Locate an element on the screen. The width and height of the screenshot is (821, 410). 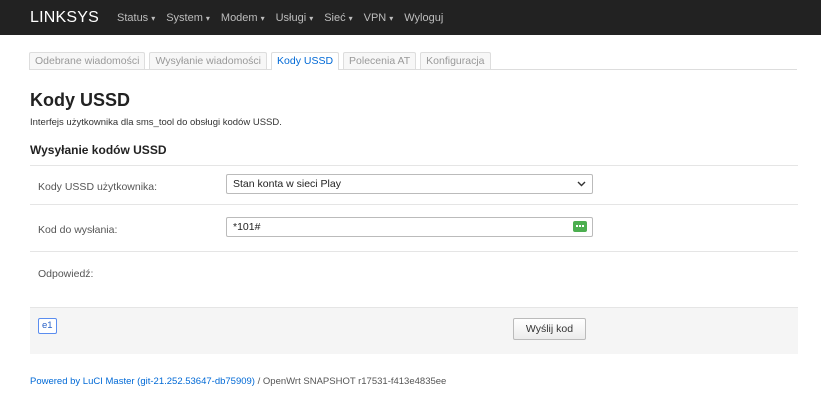
section-title: Wysyłanie kodów USSD is located at coordinates (98, 150).